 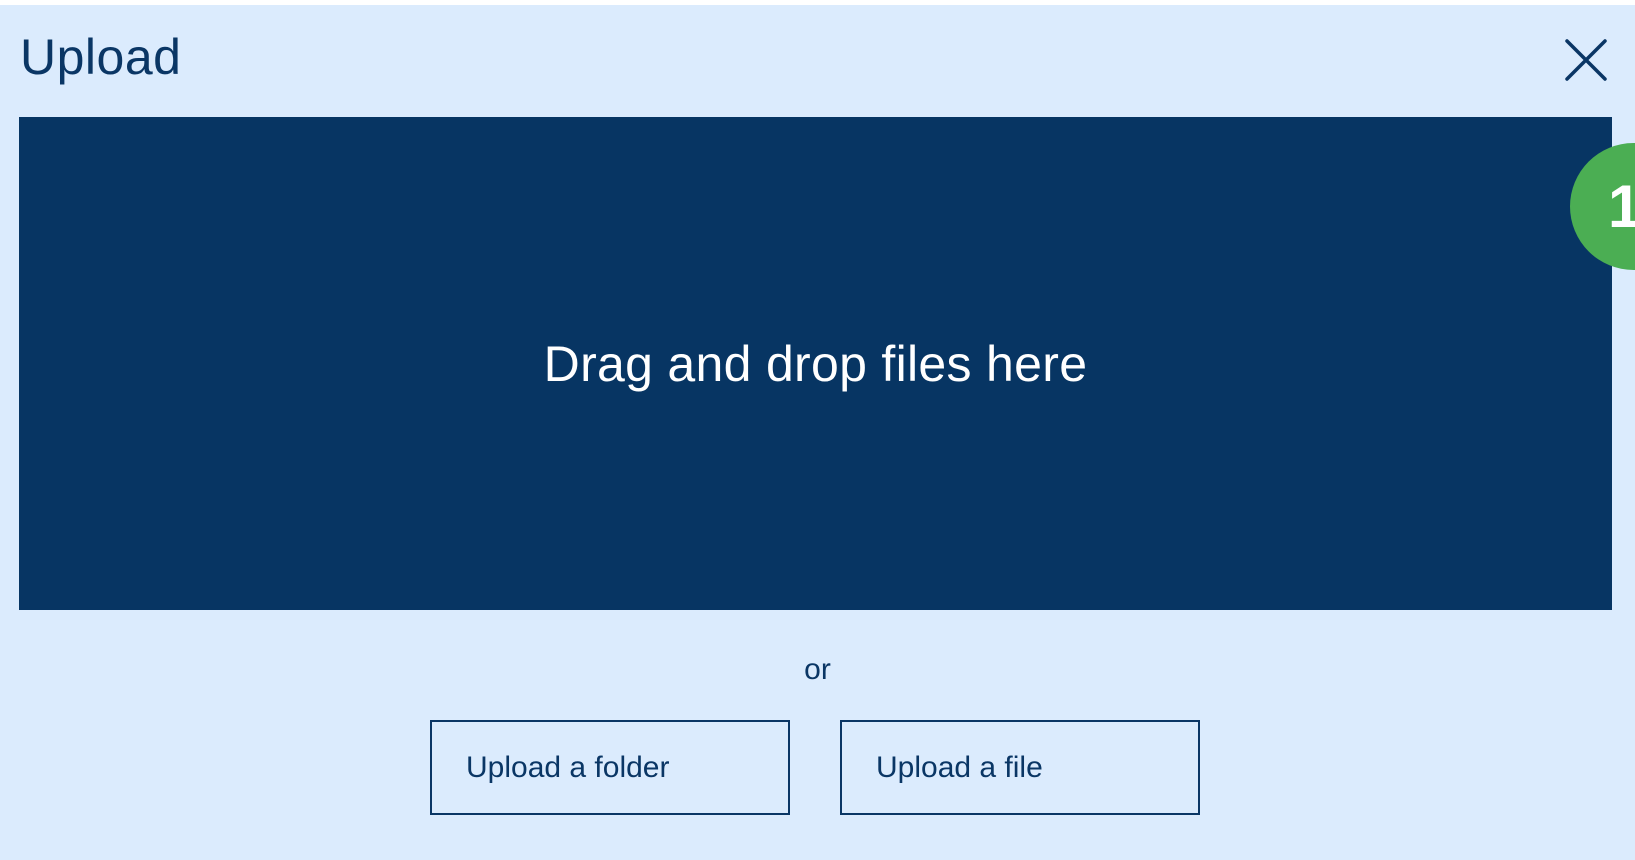 I want to click on close-button, so click(x=1586, y=60).